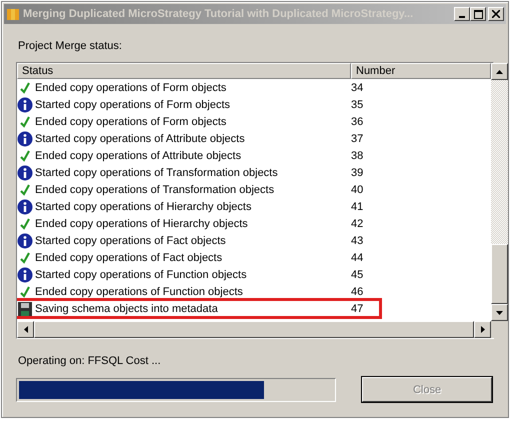 The width and height of the screenshot is (512, 423). Describe the element at coordinates (254, 87) in the screenshot. I see `list-row: Ended copy operations of Form objects 34` at that location.